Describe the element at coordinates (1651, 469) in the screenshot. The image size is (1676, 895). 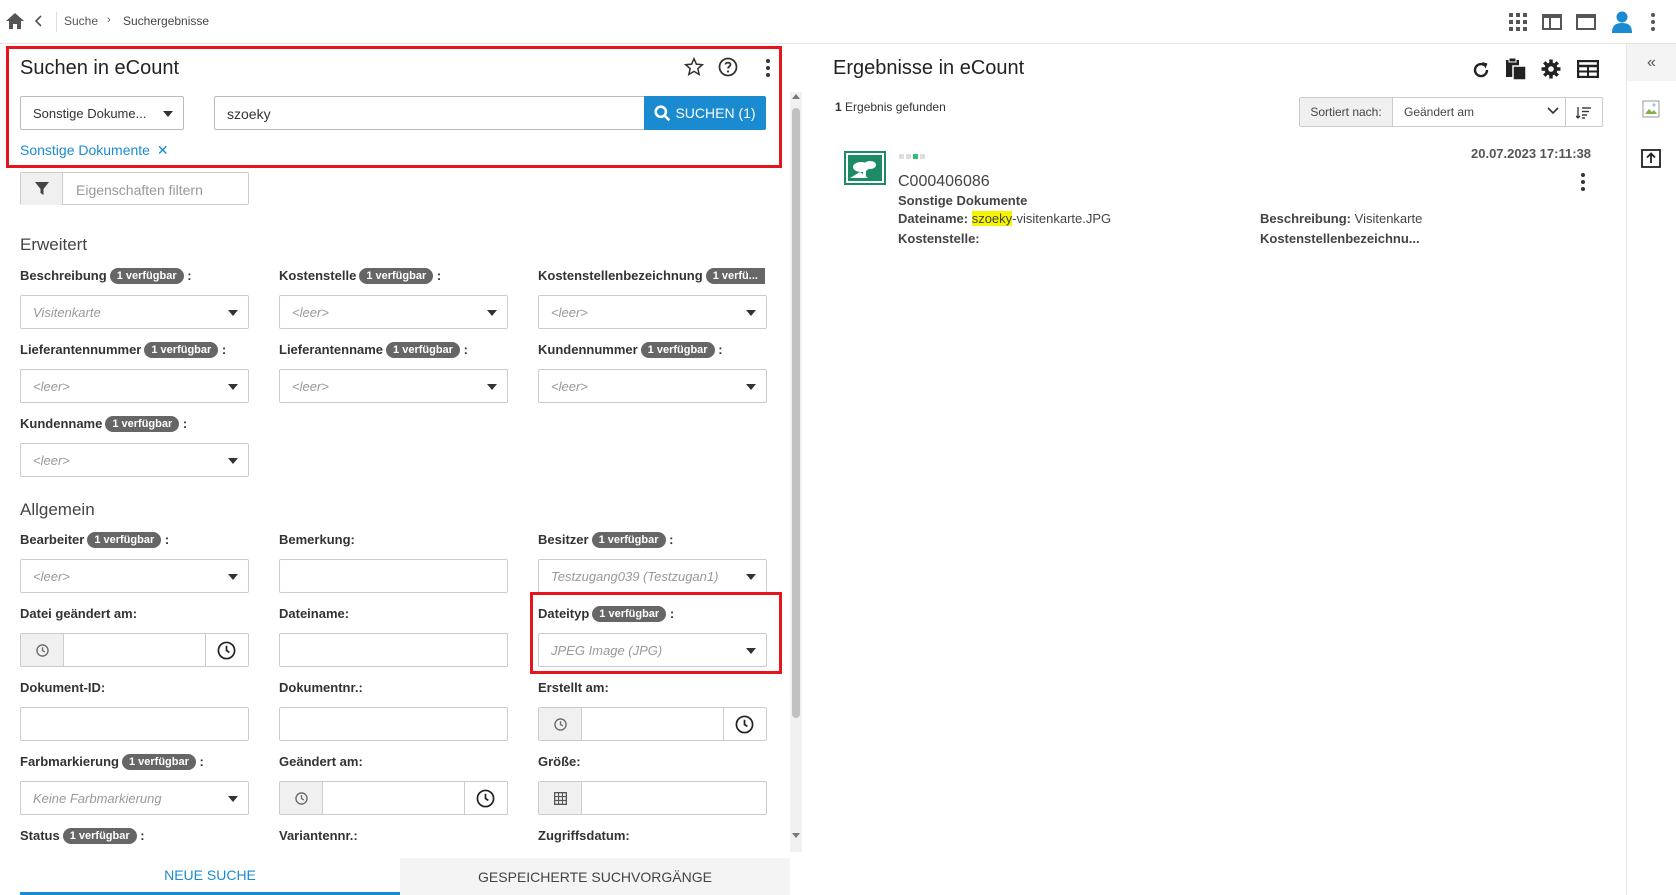
I see `right-sidebar: «` at that location.